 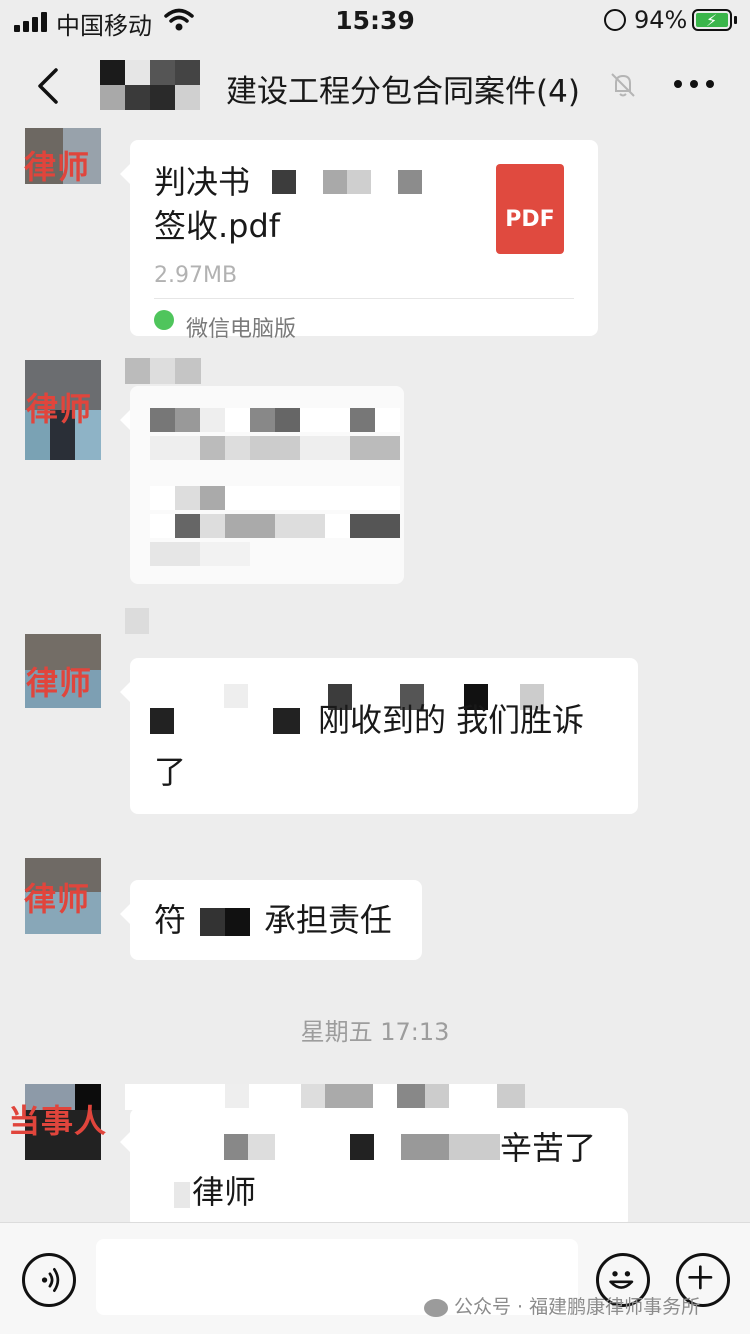 What do you see at coordinates (58, 1121) in the screenshot?
I see `sender-tag: 当事人` at bounding box center [58, 1121].